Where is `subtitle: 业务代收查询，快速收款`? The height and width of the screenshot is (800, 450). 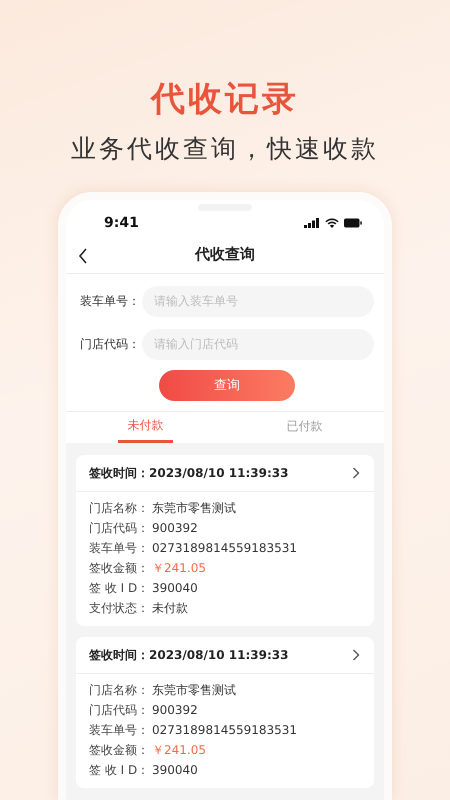
subtitle: 业务代收查询，快速收款 is located at coordinates (225, 149).